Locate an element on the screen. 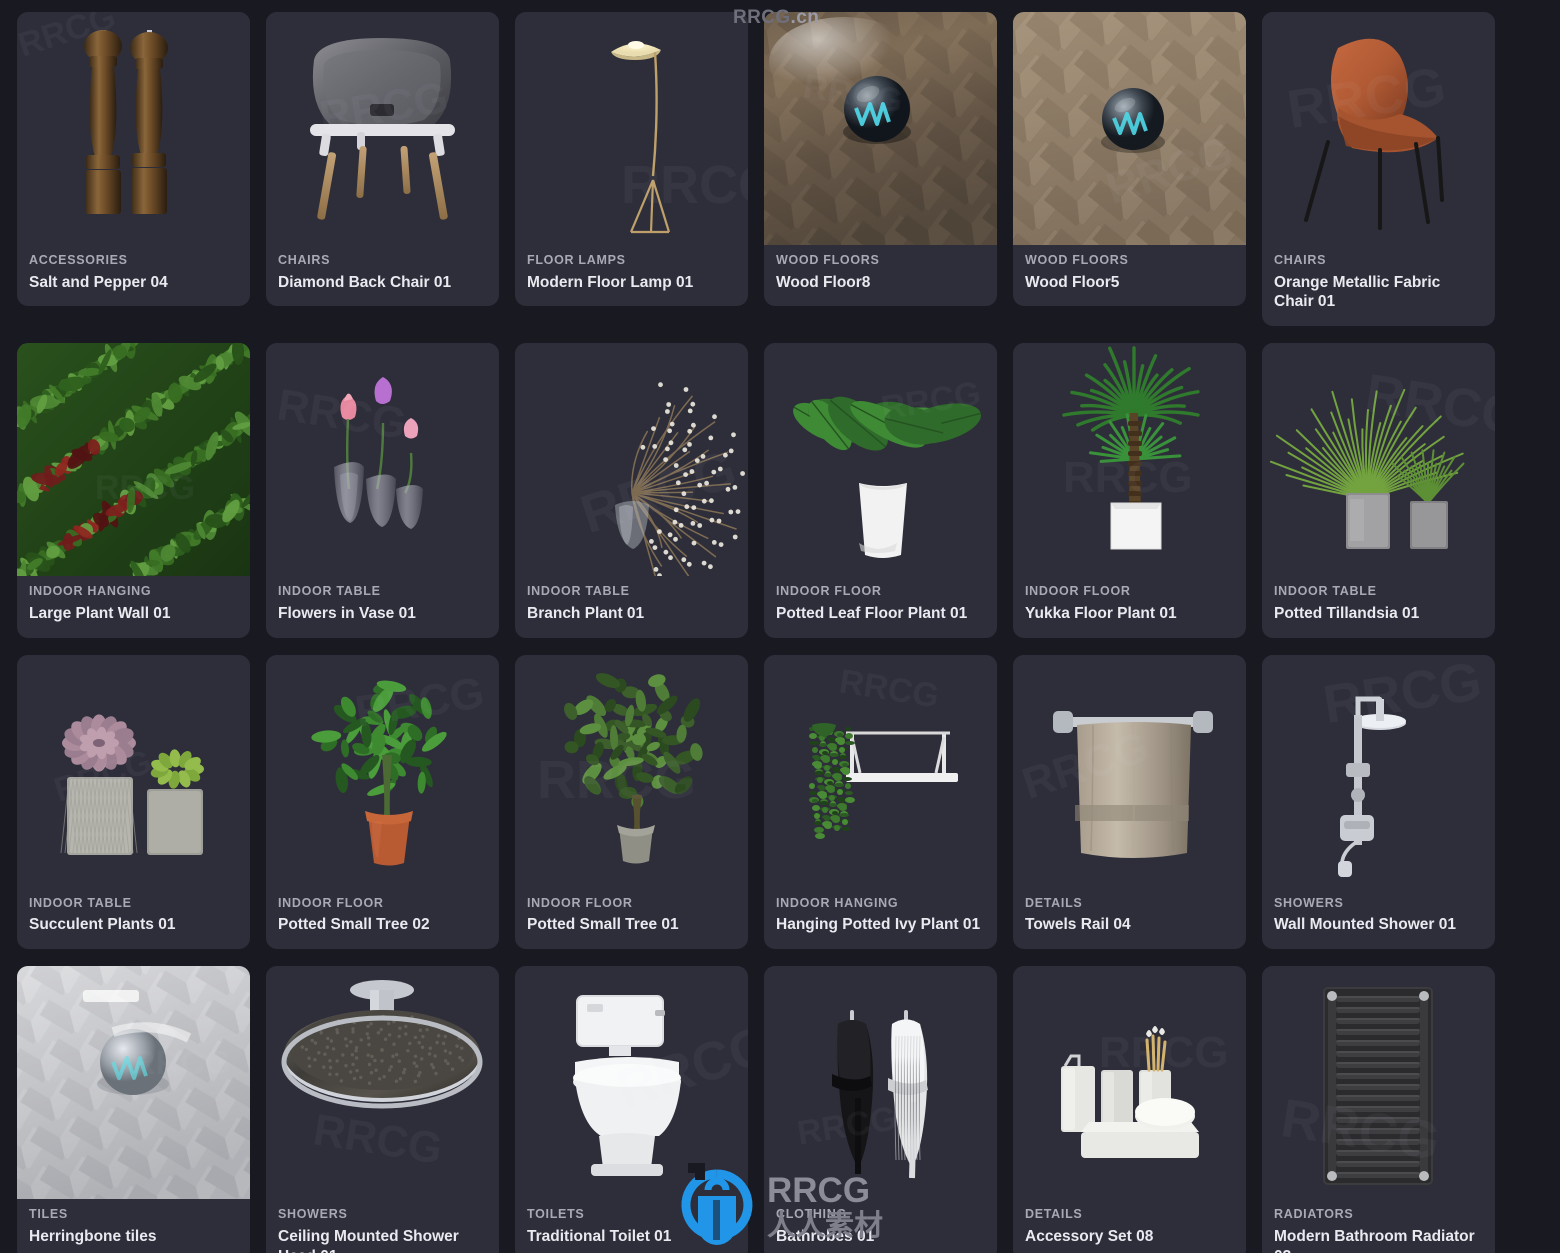 The width and height of the screenshot is (1560, 1253). asset-card: RRCG INDOOR TABLE Flowers in Vase 01 is located at coordinates (382, 490).